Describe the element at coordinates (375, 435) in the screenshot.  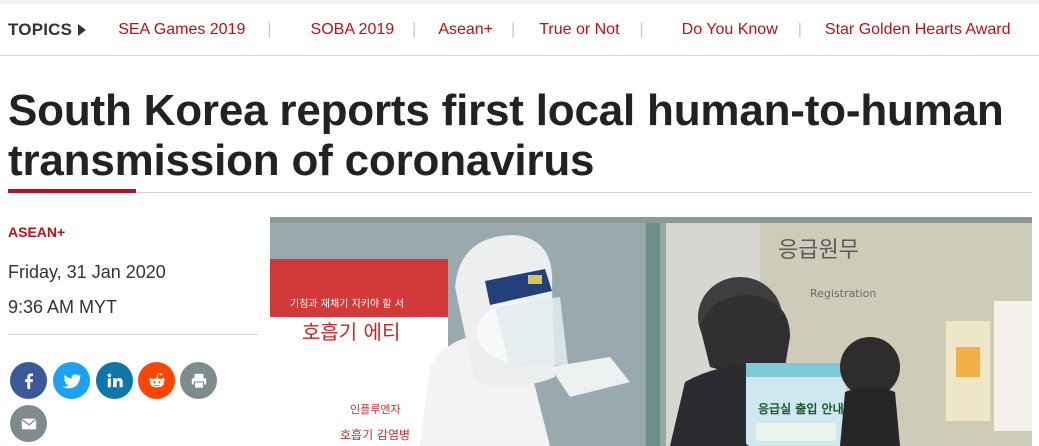
I see `sign-text-line-4: 호흡기 감염병` at that location.